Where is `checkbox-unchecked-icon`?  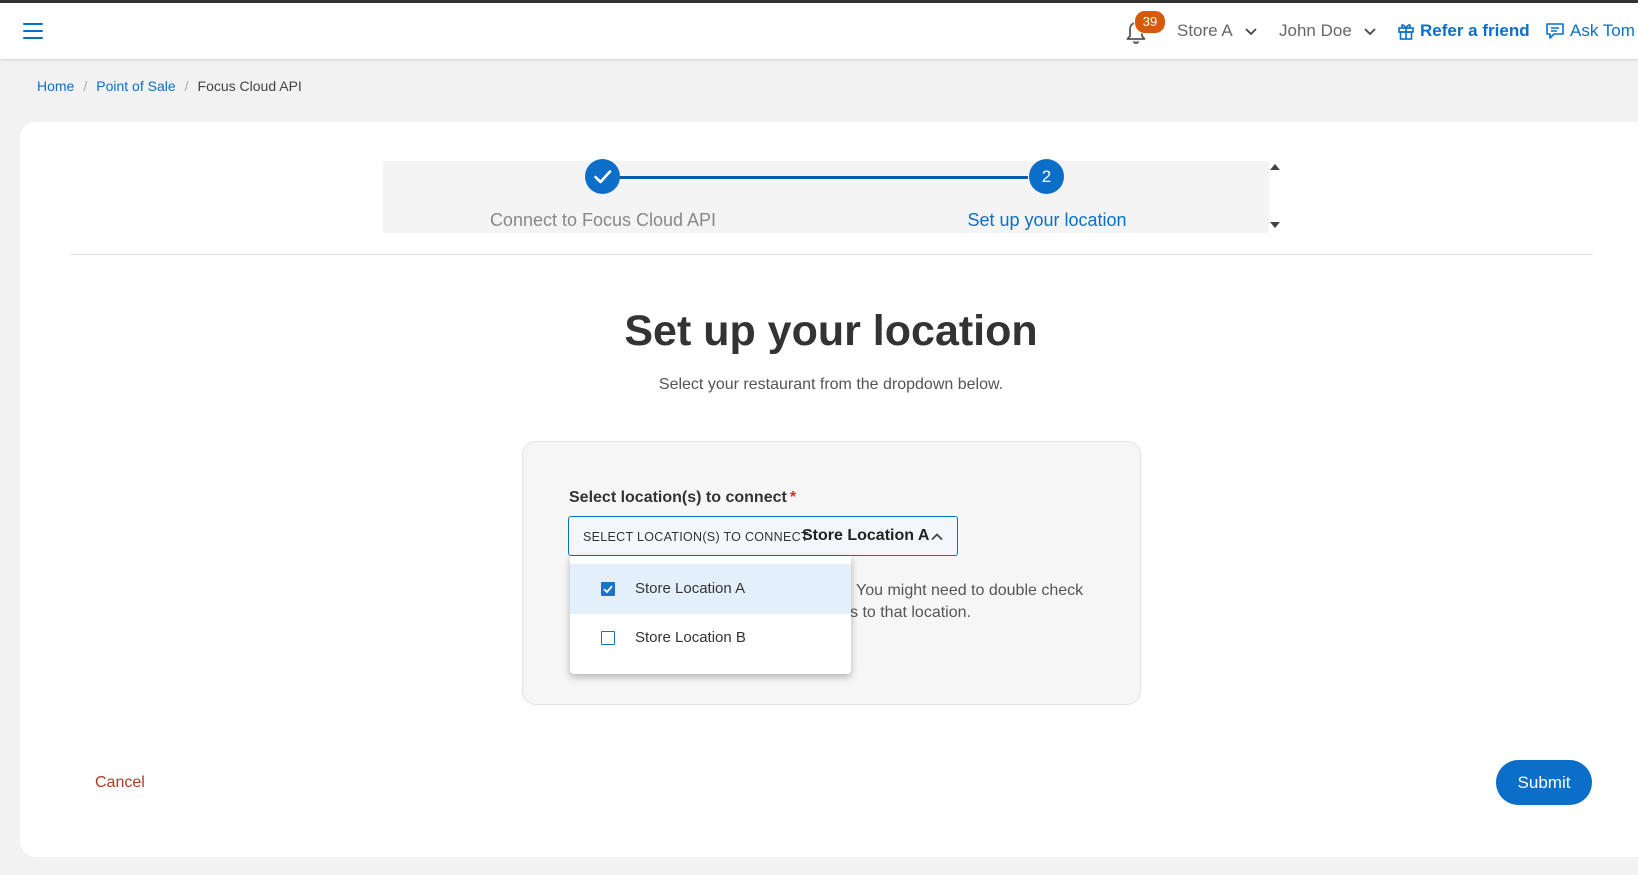 checkbox-unchecked-icon is located at coordinates (608, 638).